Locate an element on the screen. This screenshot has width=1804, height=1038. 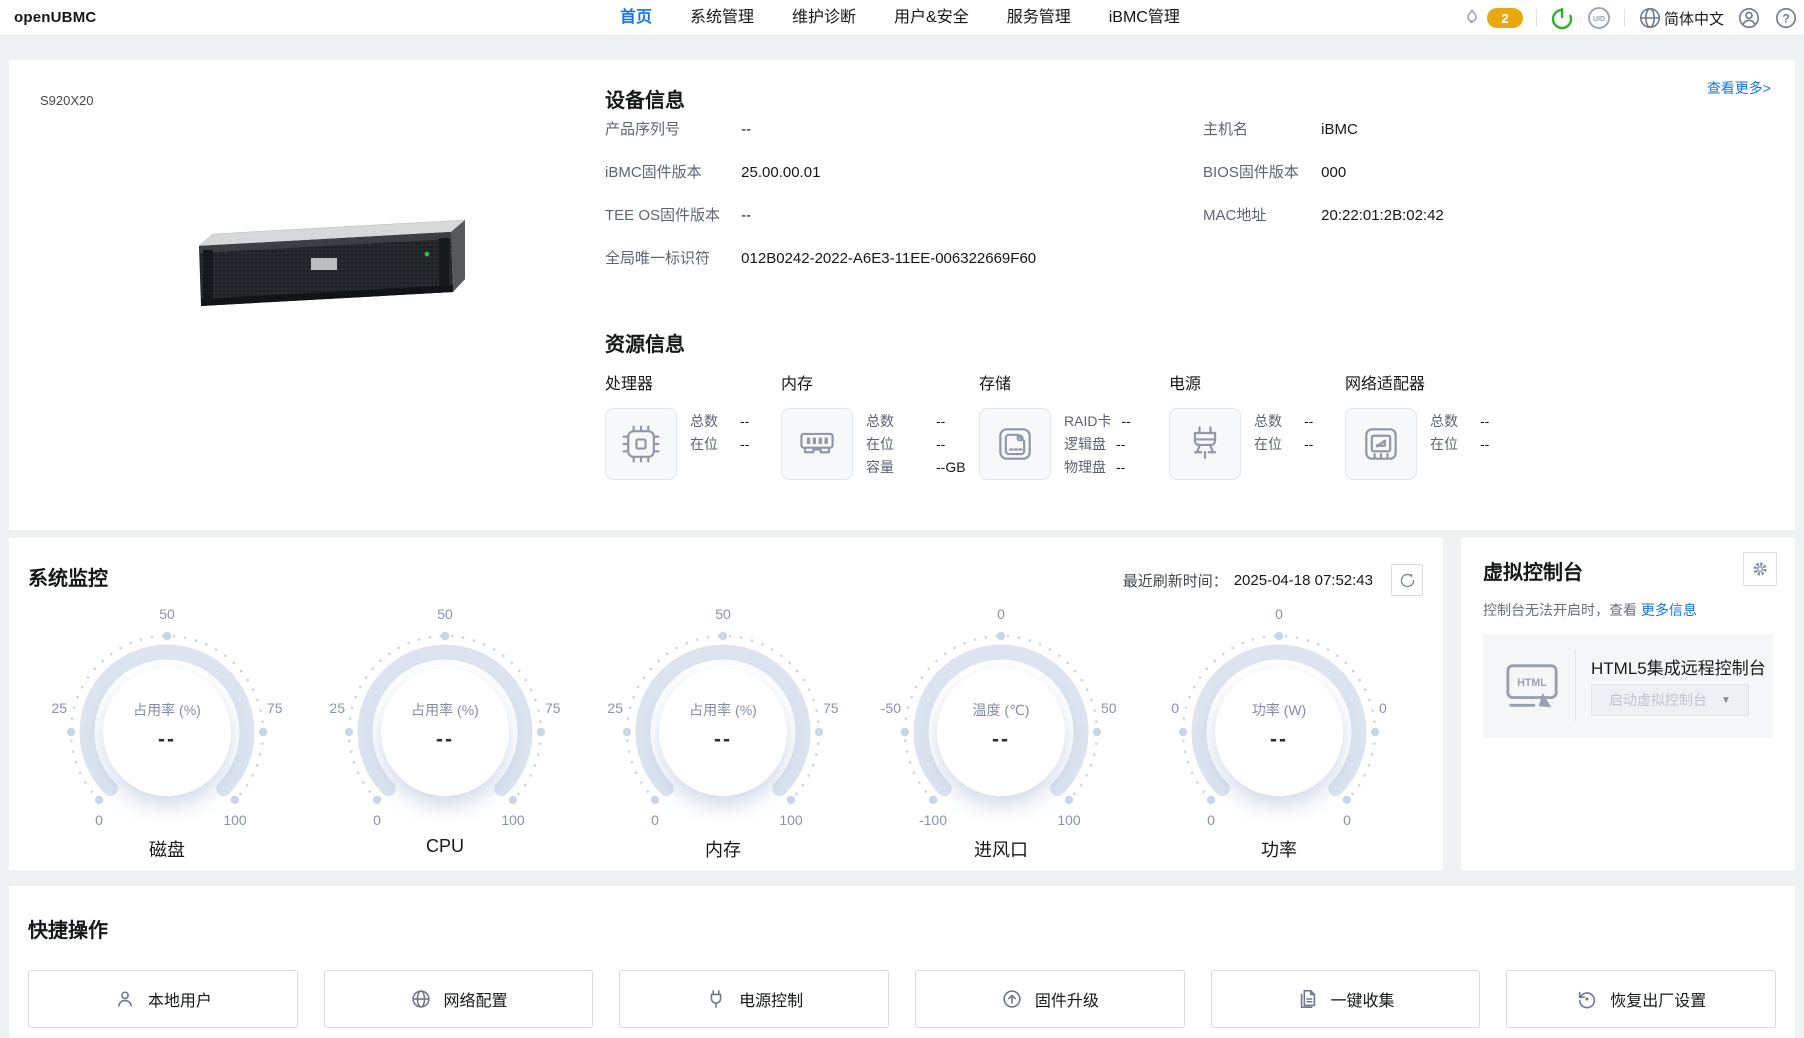
server-image is located at coordinates (331, 262).